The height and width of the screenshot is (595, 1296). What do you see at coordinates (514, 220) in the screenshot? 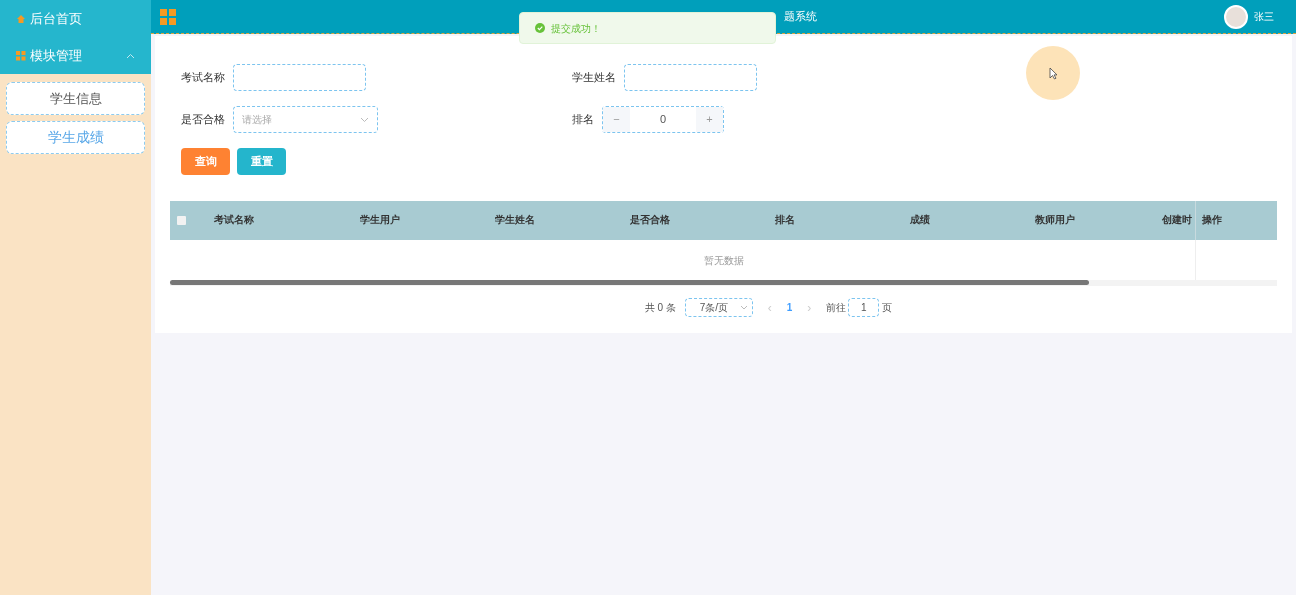
I see `column-header: 学生姓名` at bounding box center [514, 220].